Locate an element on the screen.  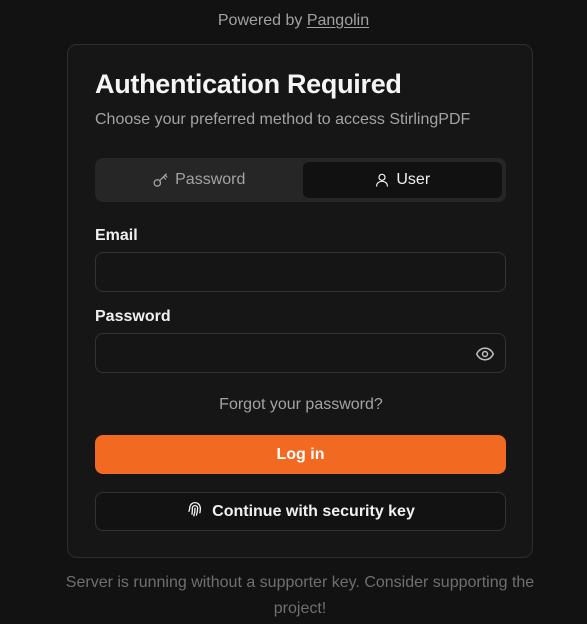
user-icon is located at coordinates (382, 180).